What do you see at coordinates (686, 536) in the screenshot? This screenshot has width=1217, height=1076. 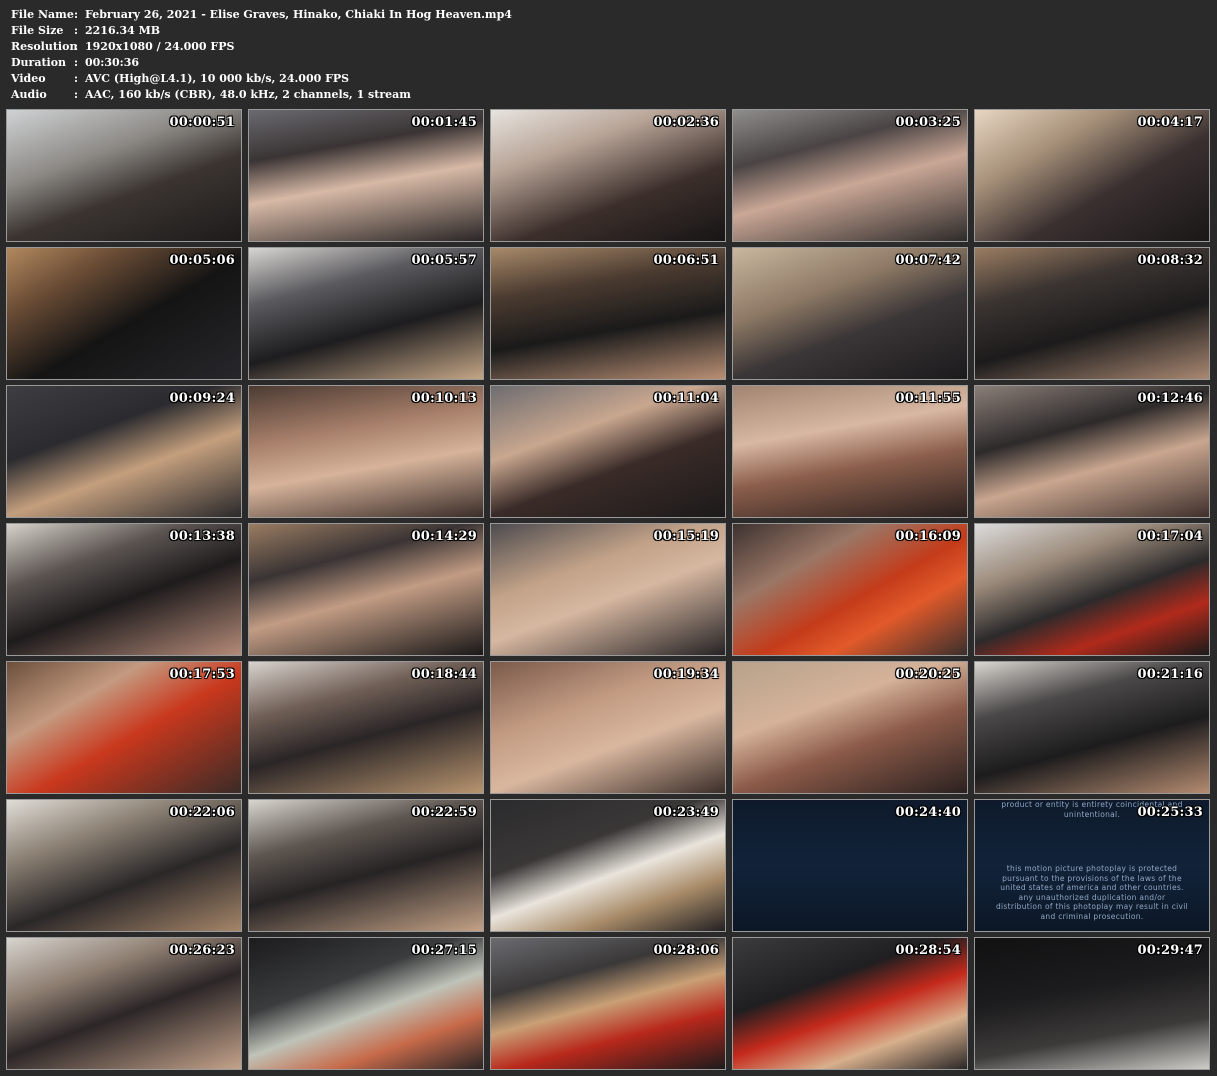 I see `thumbnail-timestamp: 00:15:19` at bounding box center [686, 536].